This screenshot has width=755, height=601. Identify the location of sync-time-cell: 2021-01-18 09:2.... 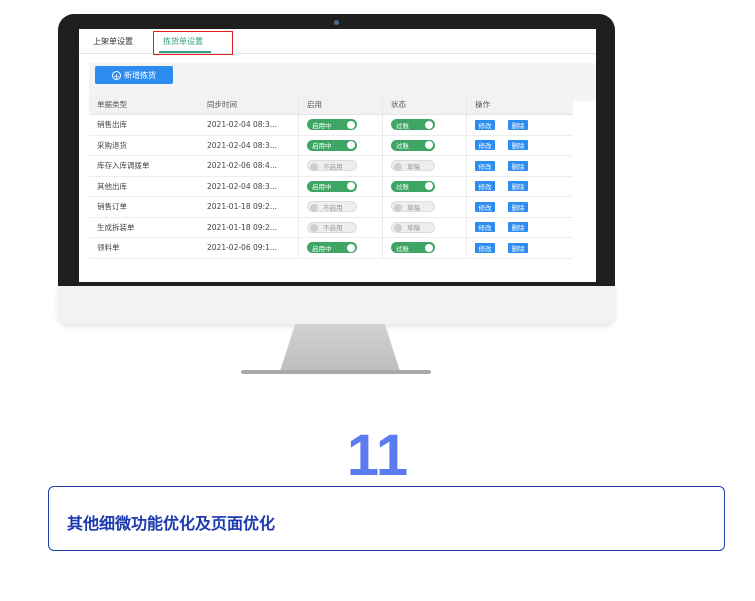
(249, 207).